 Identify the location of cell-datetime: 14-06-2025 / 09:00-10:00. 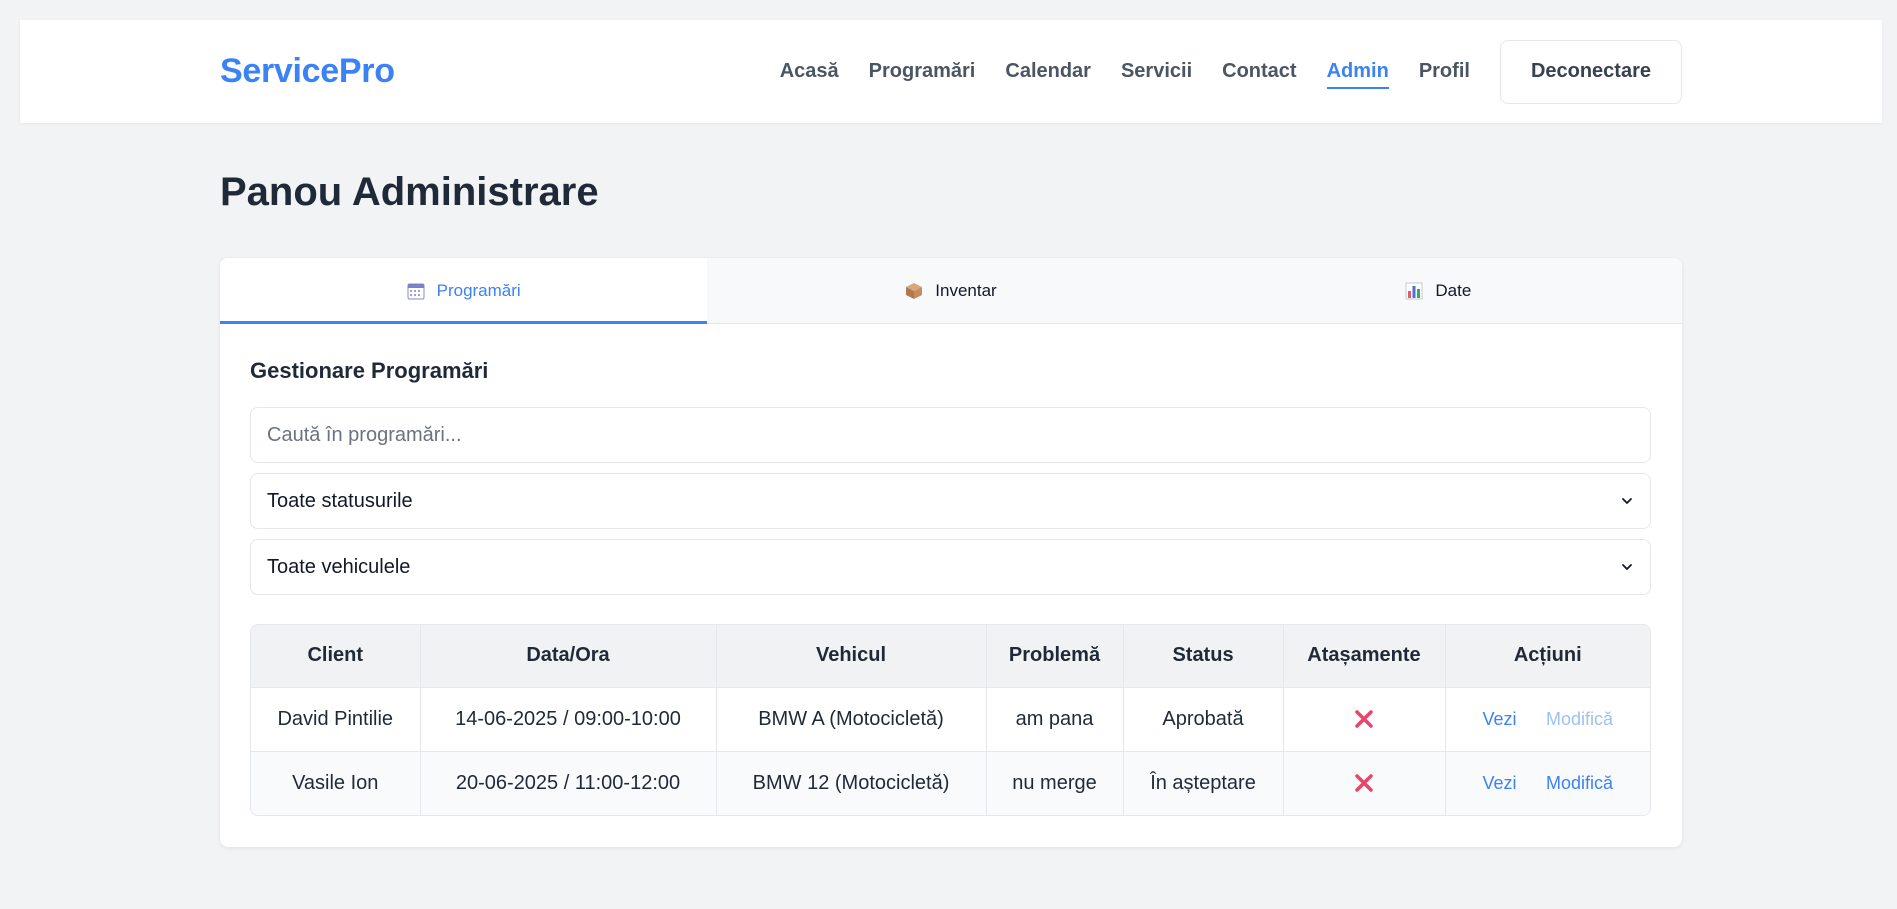
(568, 719).